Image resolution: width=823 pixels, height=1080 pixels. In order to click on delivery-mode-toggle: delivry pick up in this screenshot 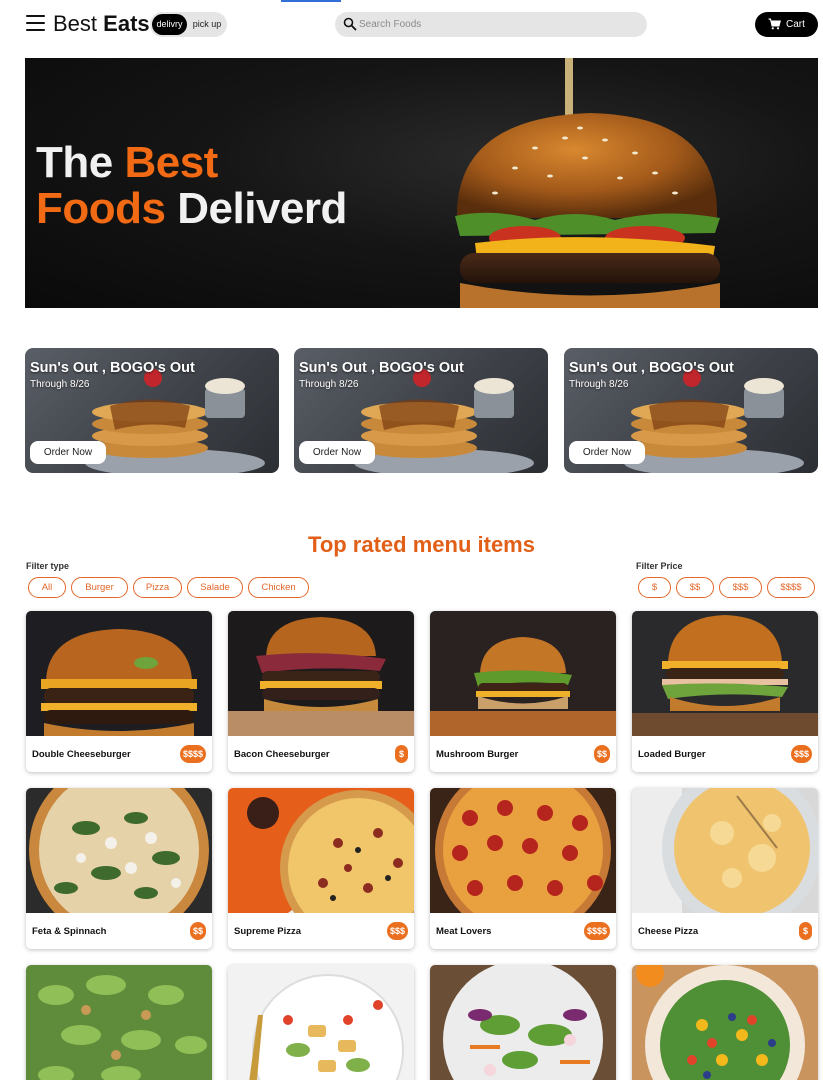, I will do `click(188, 24)`.